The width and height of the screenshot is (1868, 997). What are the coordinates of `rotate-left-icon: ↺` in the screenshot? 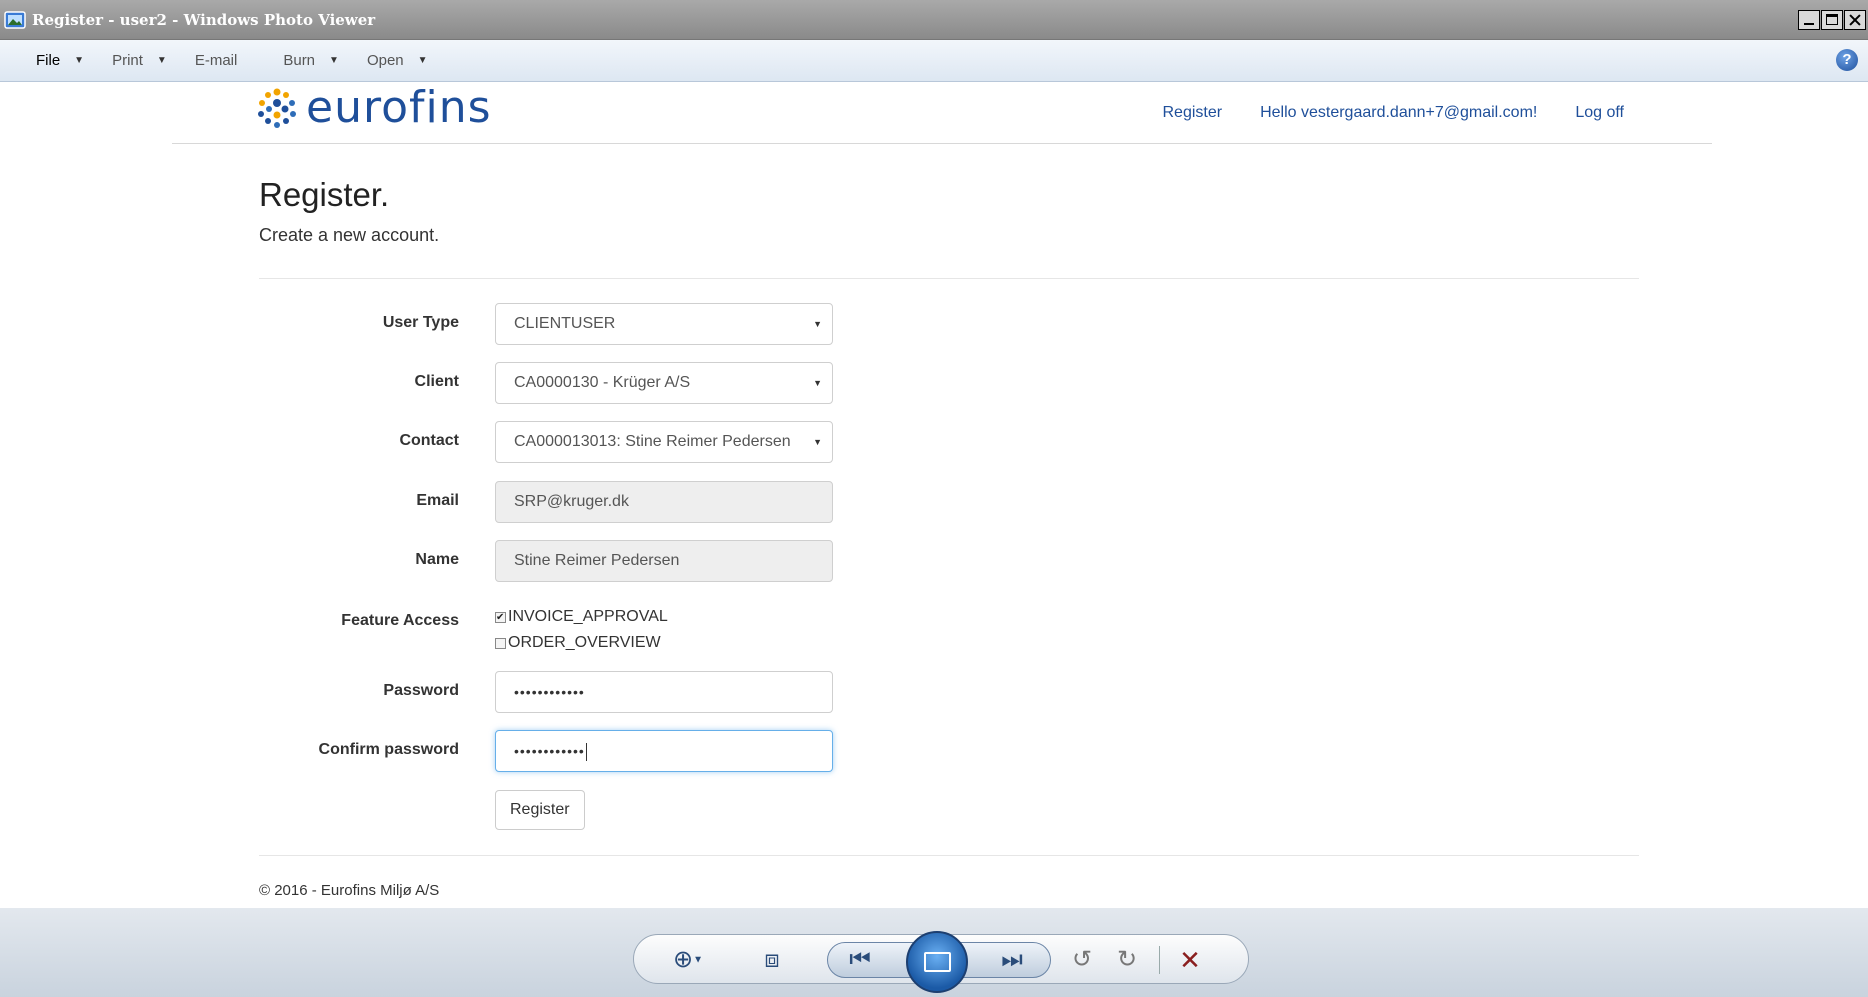 It's located at (1082, 960).